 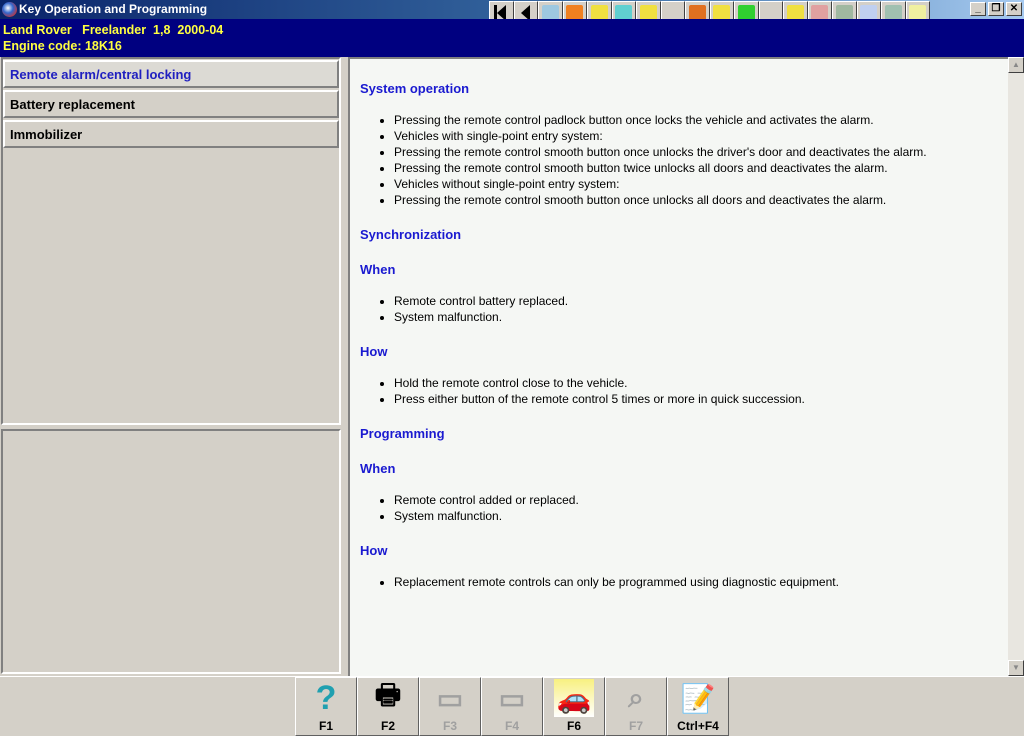 What do you see at coordinates (171, 104) in the screenshot?
I see `nav-item-battery-replacement: Battery replacement` at bounding box center [171, 104].